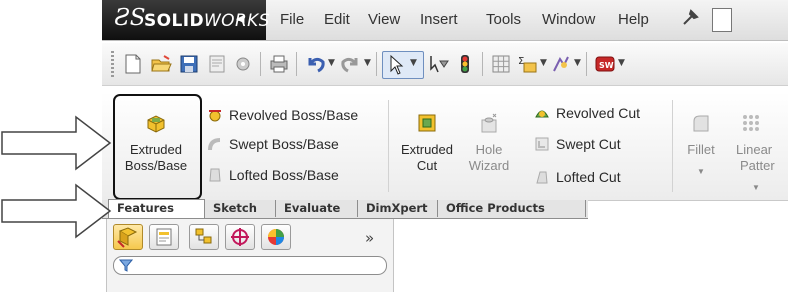 This screenshot has height=292, width=788. Describe the element at coordinates (427, 123) in the screenshot. I see `extruded-cut-icon` at that location.